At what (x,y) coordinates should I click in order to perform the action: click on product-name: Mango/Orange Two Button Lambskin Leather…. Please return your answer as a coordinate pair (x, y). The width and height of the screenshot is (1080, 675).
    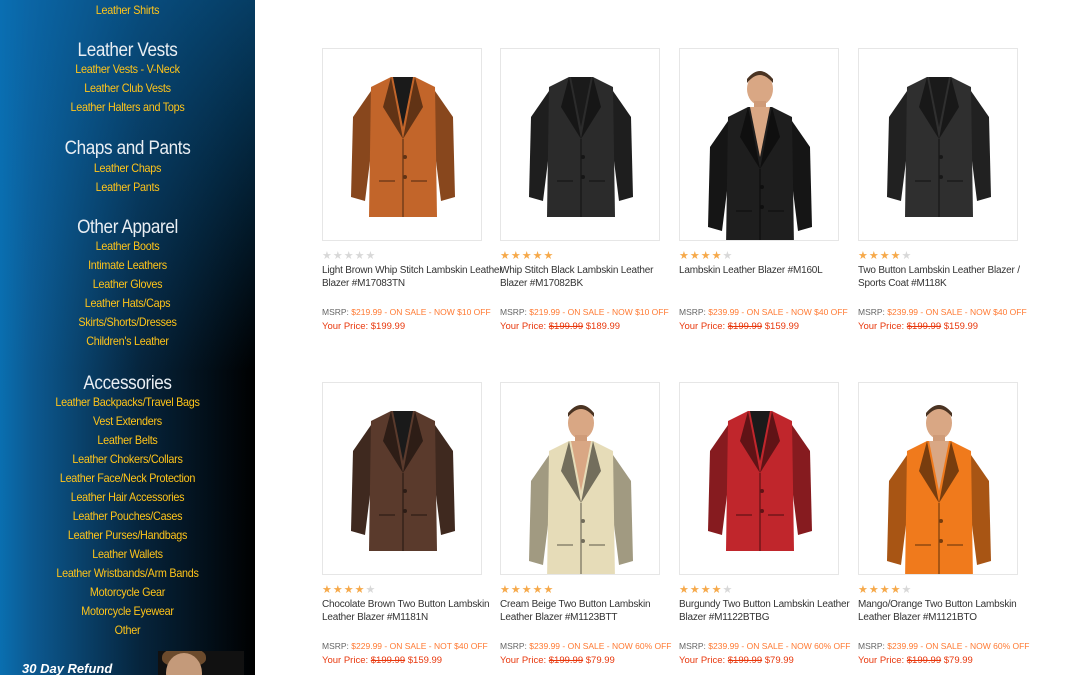
    Looking at the image, I should click on (949, 611).